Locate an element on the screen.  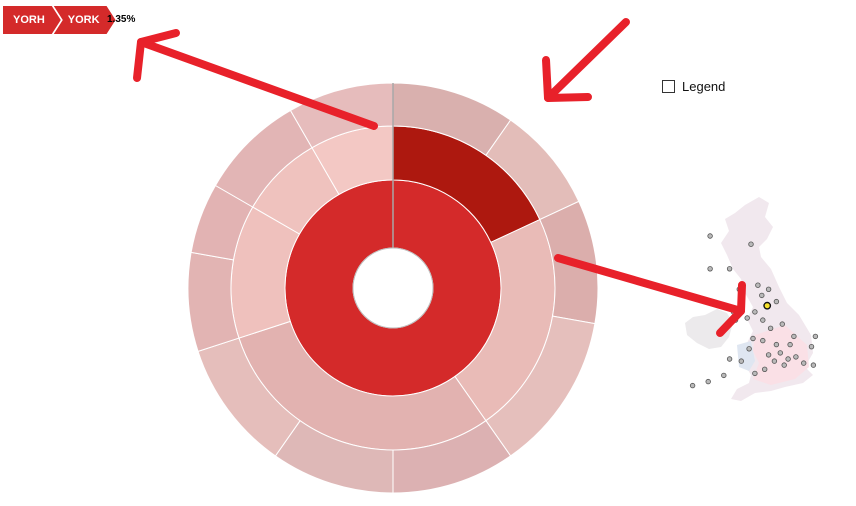
legend-checkbox is located at coordinates (668, 86).